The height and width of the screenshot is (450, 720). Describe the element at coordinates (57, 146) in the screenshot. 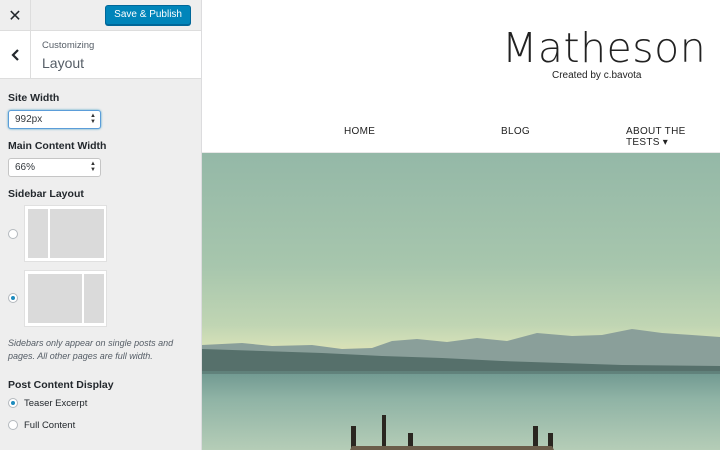

I see `main-content-width-label: Main Content Width` at that location.